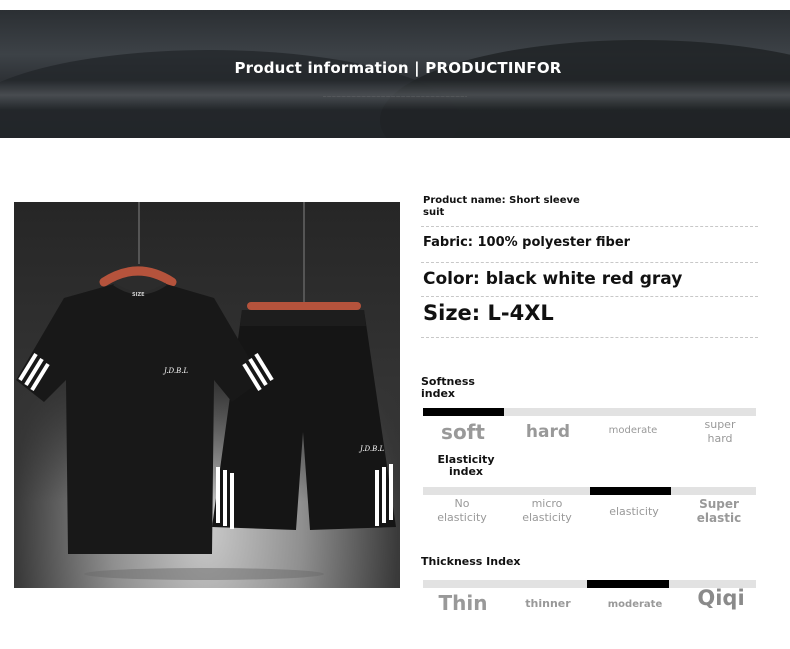 The image size is (790, 649). What do you see at coordinates (471, 561) in the screenshot?
I see `thickness-label: Thickness Index` at bounding box center [471, 561].